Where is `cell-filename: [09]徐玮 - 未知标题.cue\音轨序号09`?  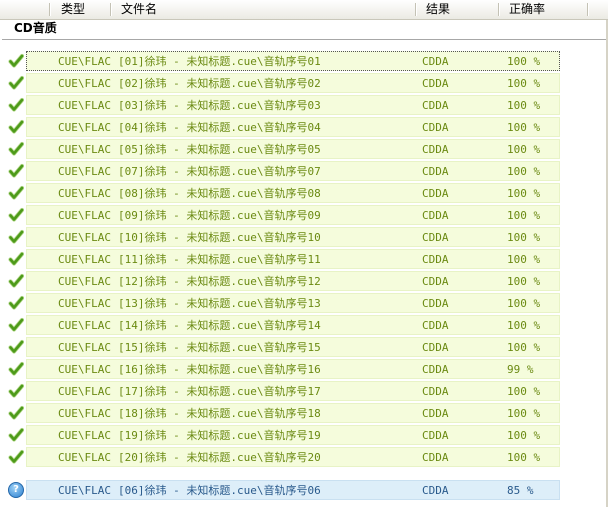
cell-filename: [09]徐玮 - 未知标题.cue\音轨序号09 is located at coordinates (219, 215).